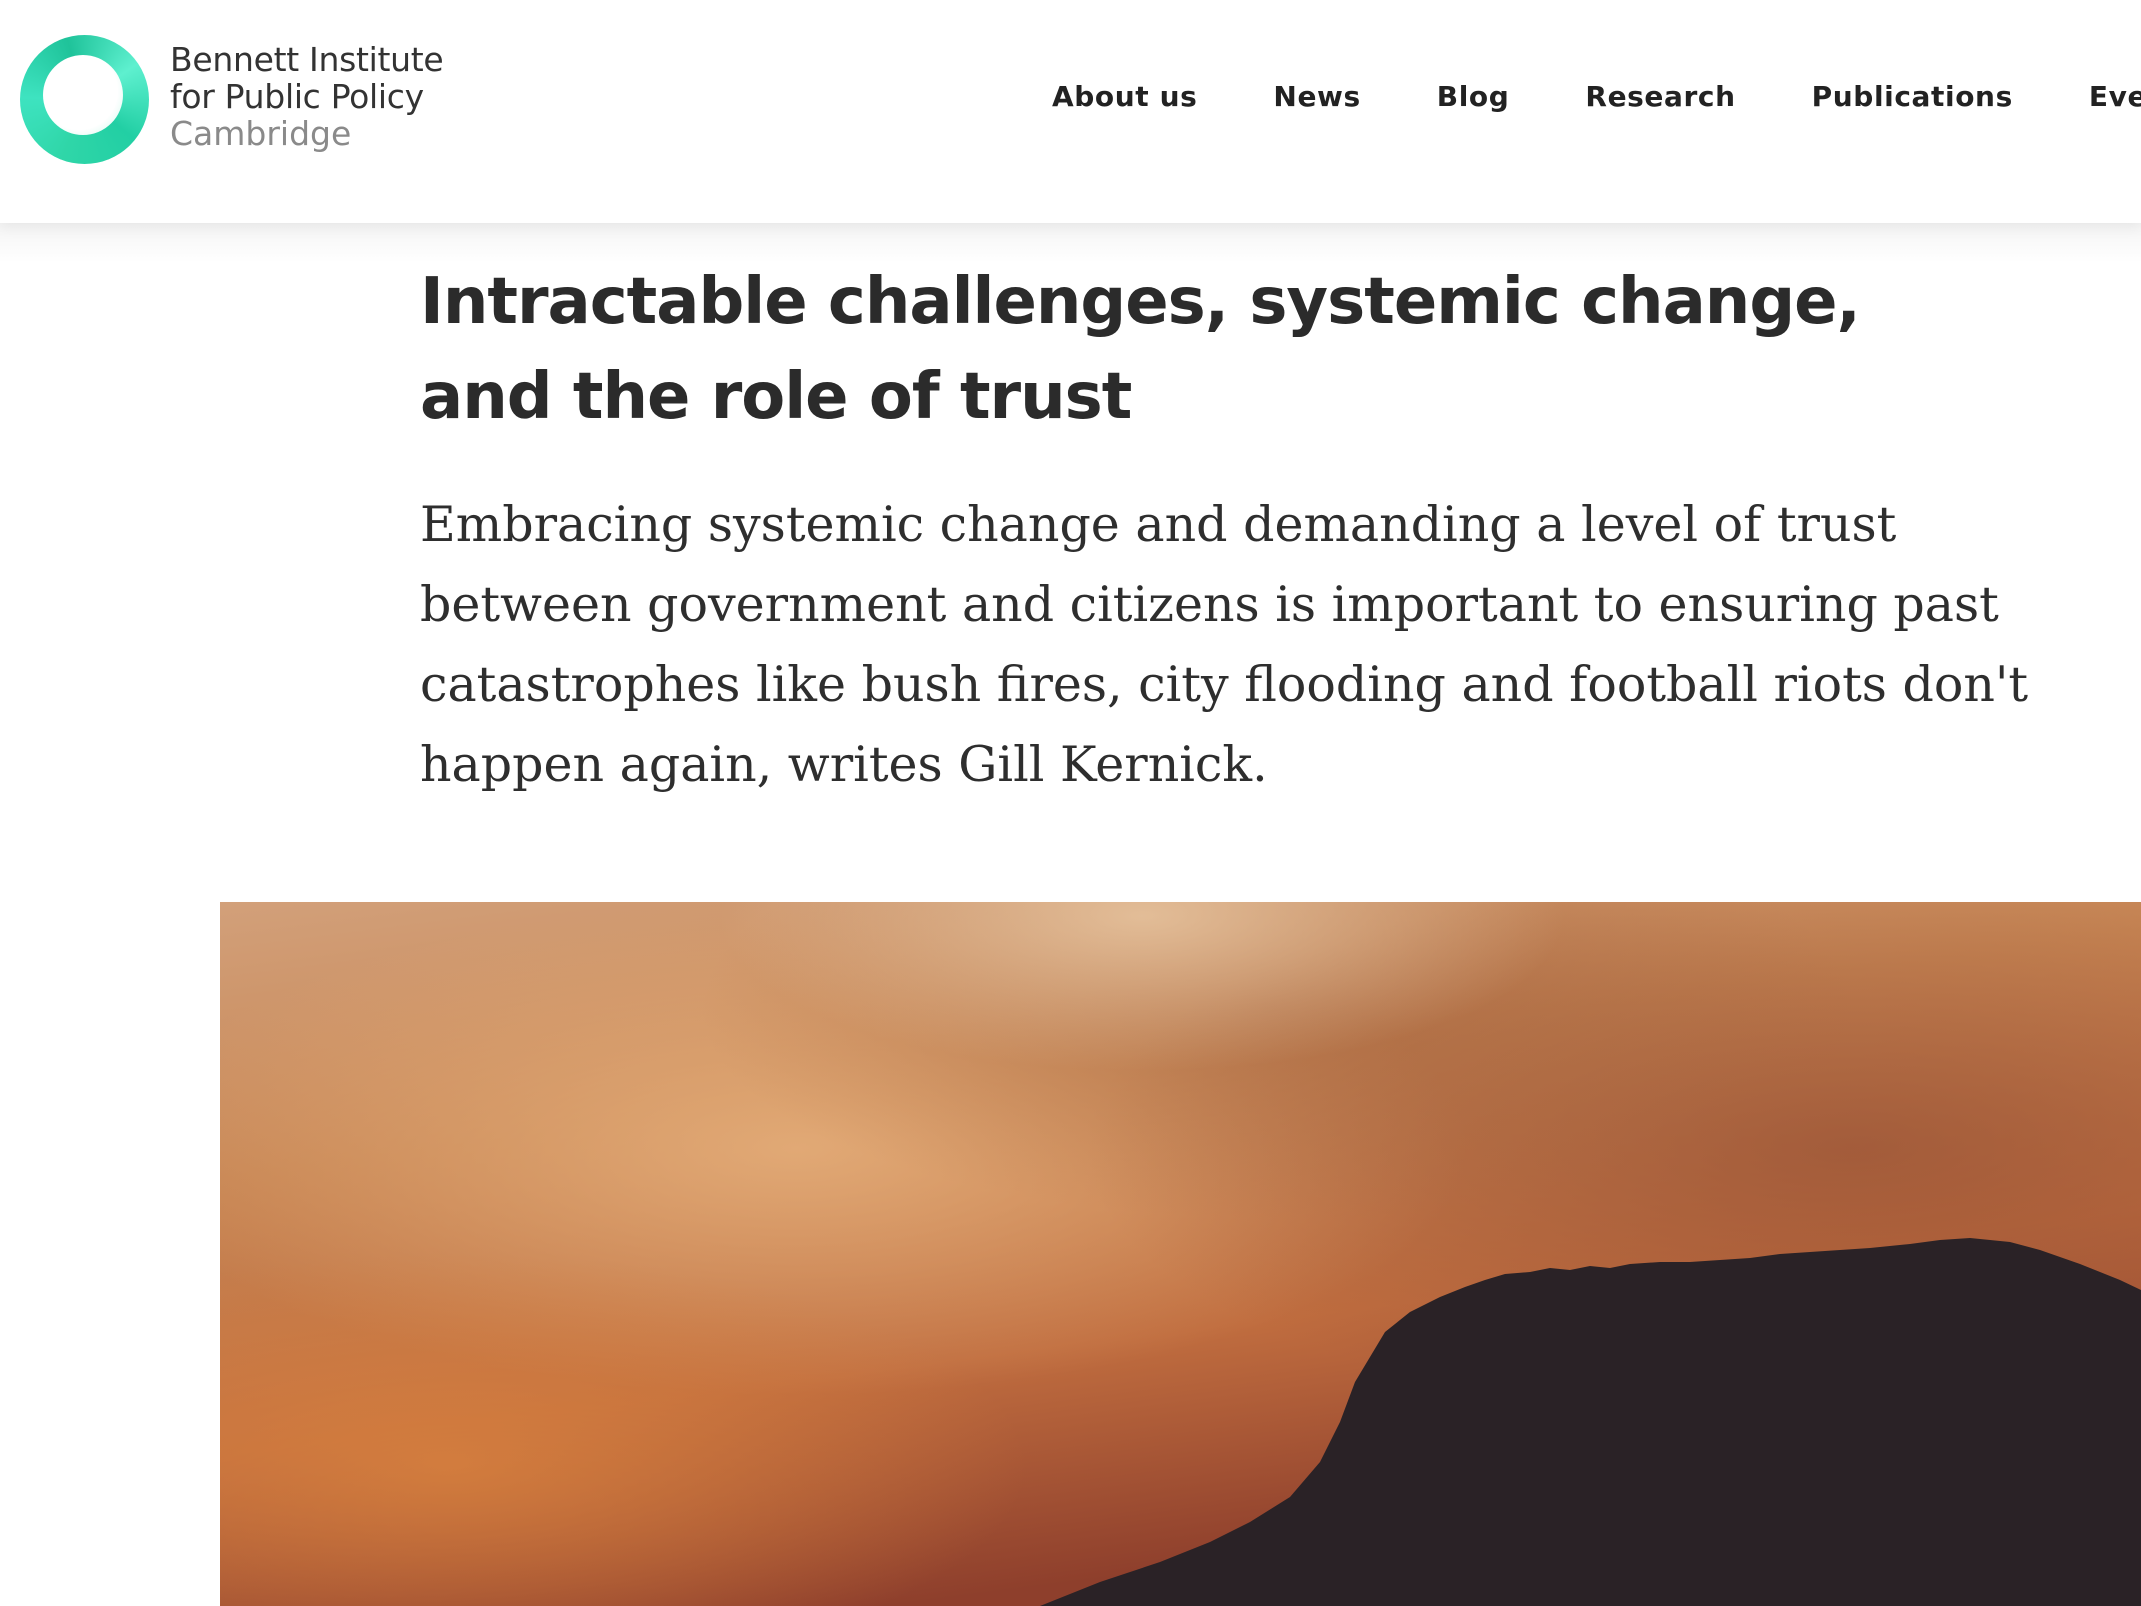 The image size is (2141, 1606). I want to click on logo-line-policy: for Public Policy, so click(297, 96).